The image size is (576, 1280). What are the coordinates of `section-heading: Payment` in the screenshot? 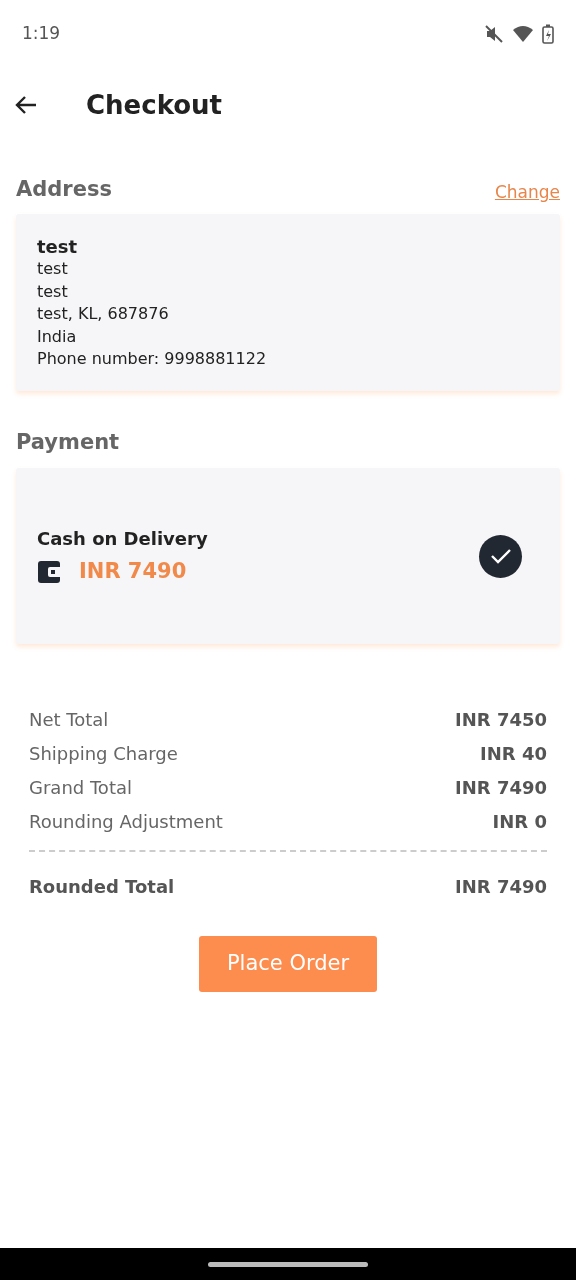 It's located at (68, 442).